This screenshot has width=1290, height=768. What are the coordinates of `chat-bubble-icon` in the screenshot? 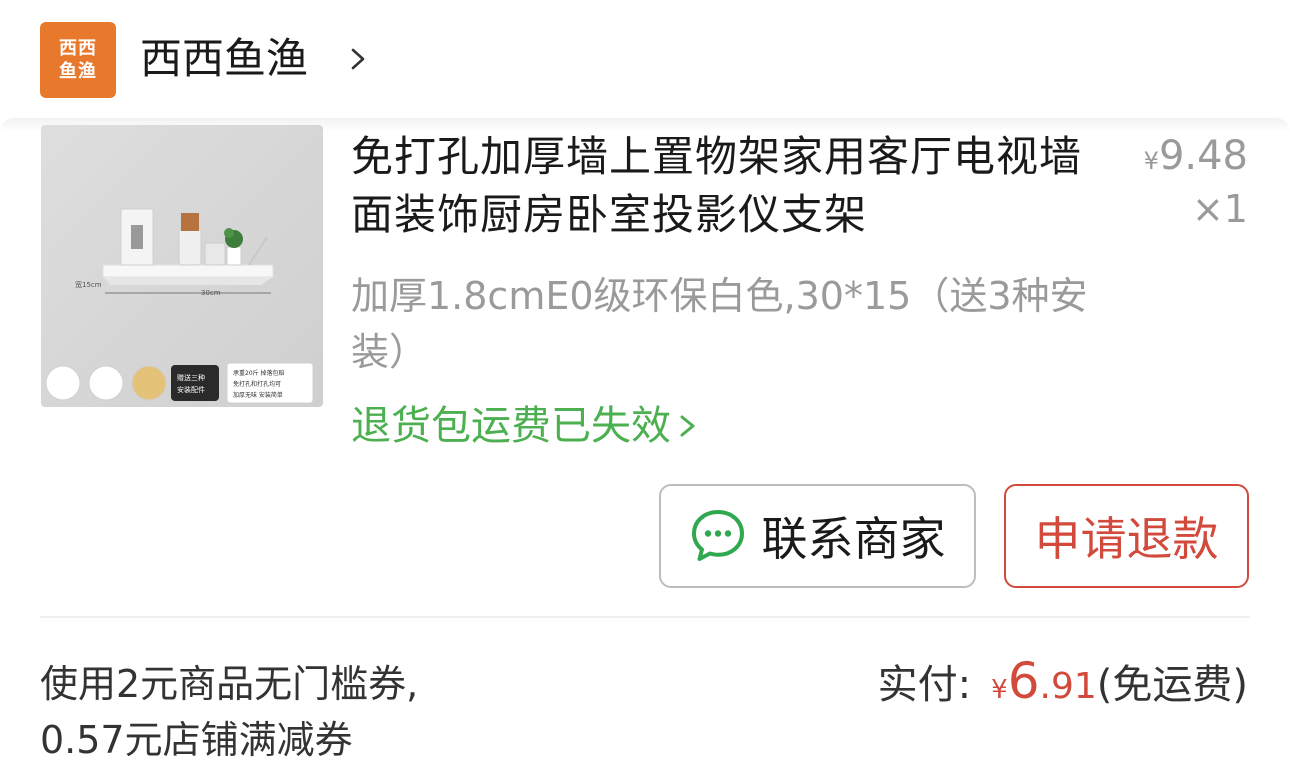 It's located at (717, 535).